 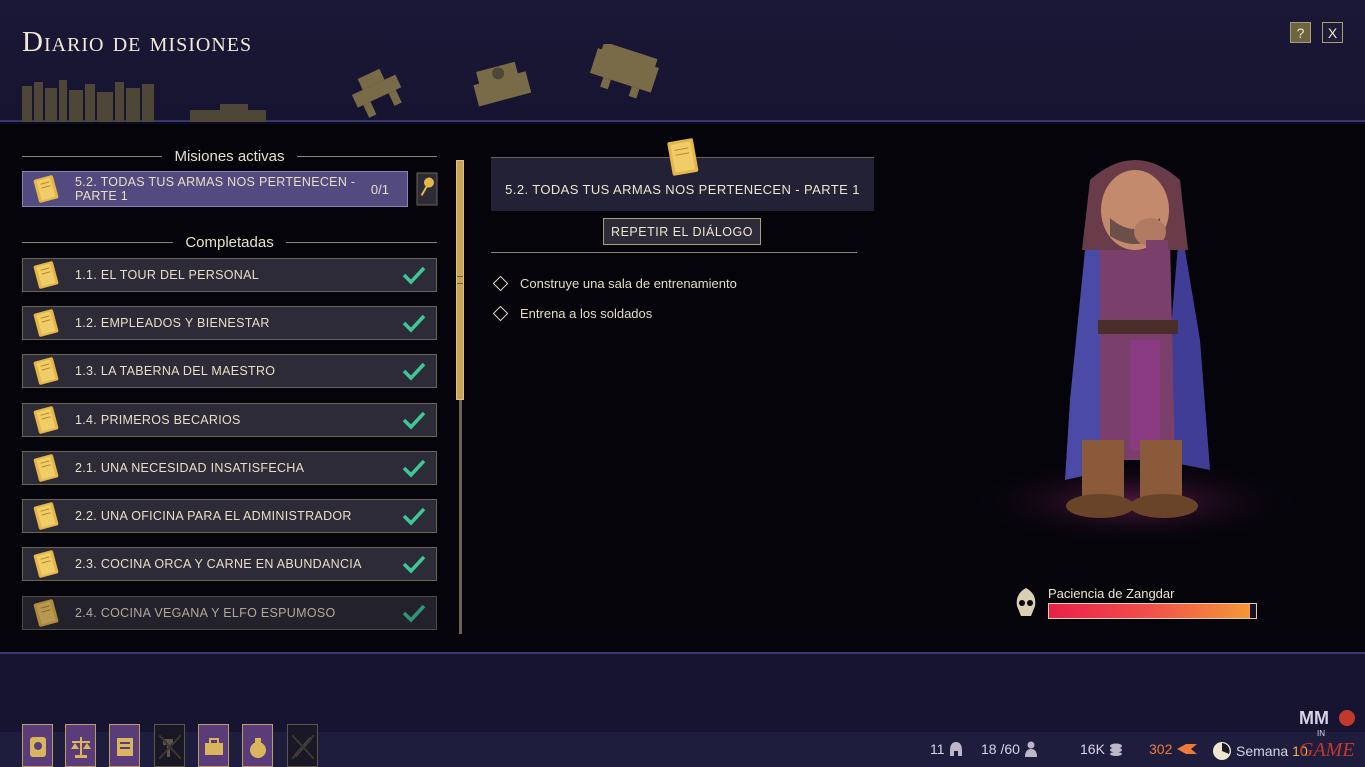 I want to click on patience-bar-fill, so click(x=1149, y=611).